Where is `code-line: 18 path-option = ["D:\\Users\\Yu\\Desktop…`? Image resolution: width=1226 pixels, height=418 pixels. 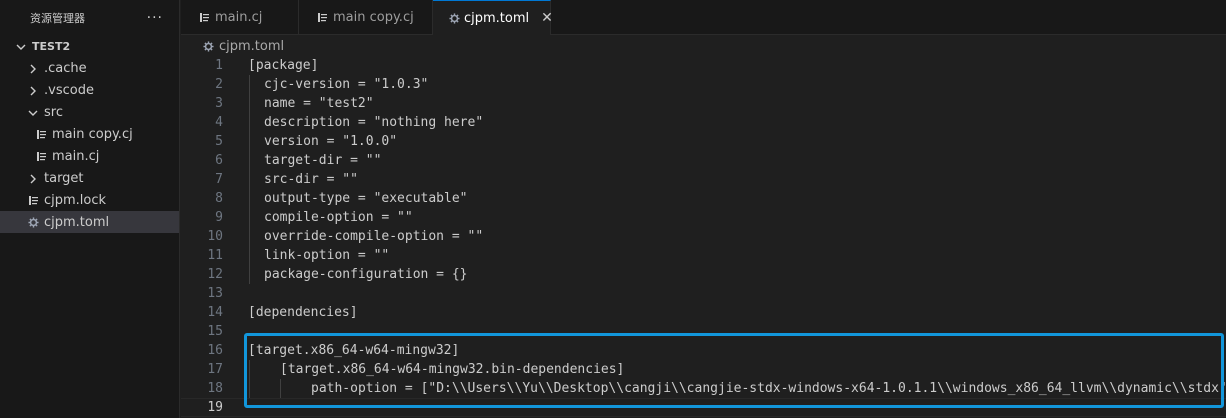 code-line: 18 path-option = ["D:\\Users\\Yu\\Desktop… is located at coordinates (703, 388).